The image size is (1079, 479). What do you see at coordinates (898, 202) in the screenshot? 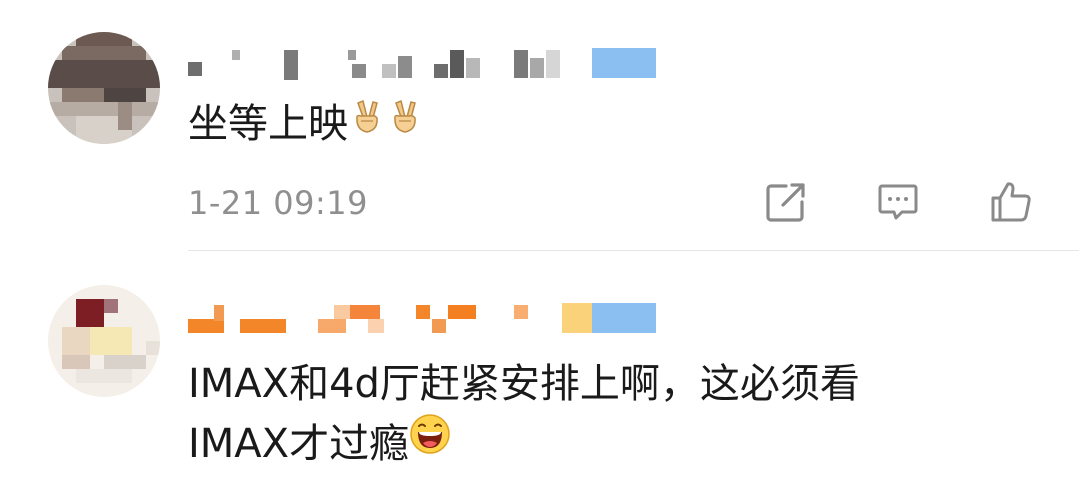
I see `comment-icon` at bounding box center [898, 202].